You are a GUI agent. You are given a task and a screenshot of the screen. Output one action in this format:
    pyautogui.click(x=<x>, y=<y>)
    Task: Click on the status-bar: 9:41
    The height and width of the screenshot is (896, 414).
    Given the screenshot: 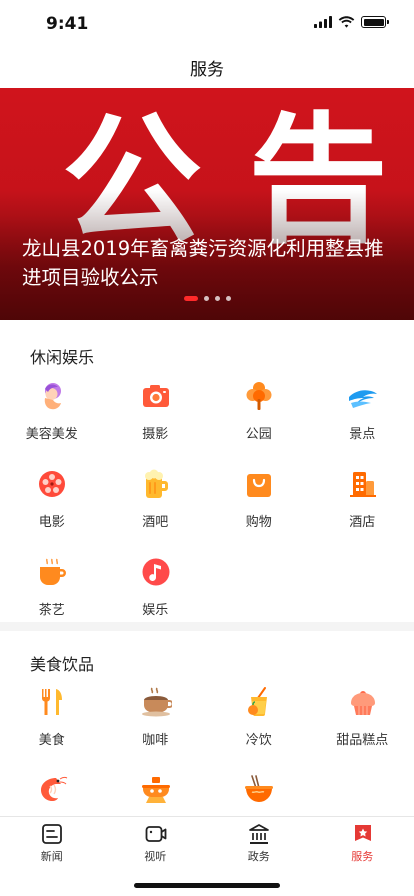 What is the action you would take?
    pyautogui.click(x=207, y=23)
    